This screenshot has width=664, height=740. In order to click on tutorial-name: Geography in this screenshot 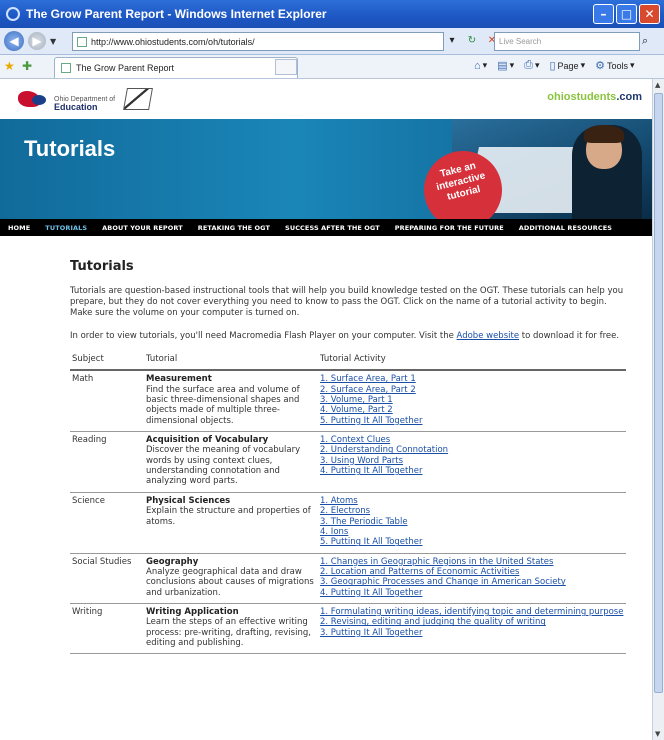, I will do `click(172, 561)`.